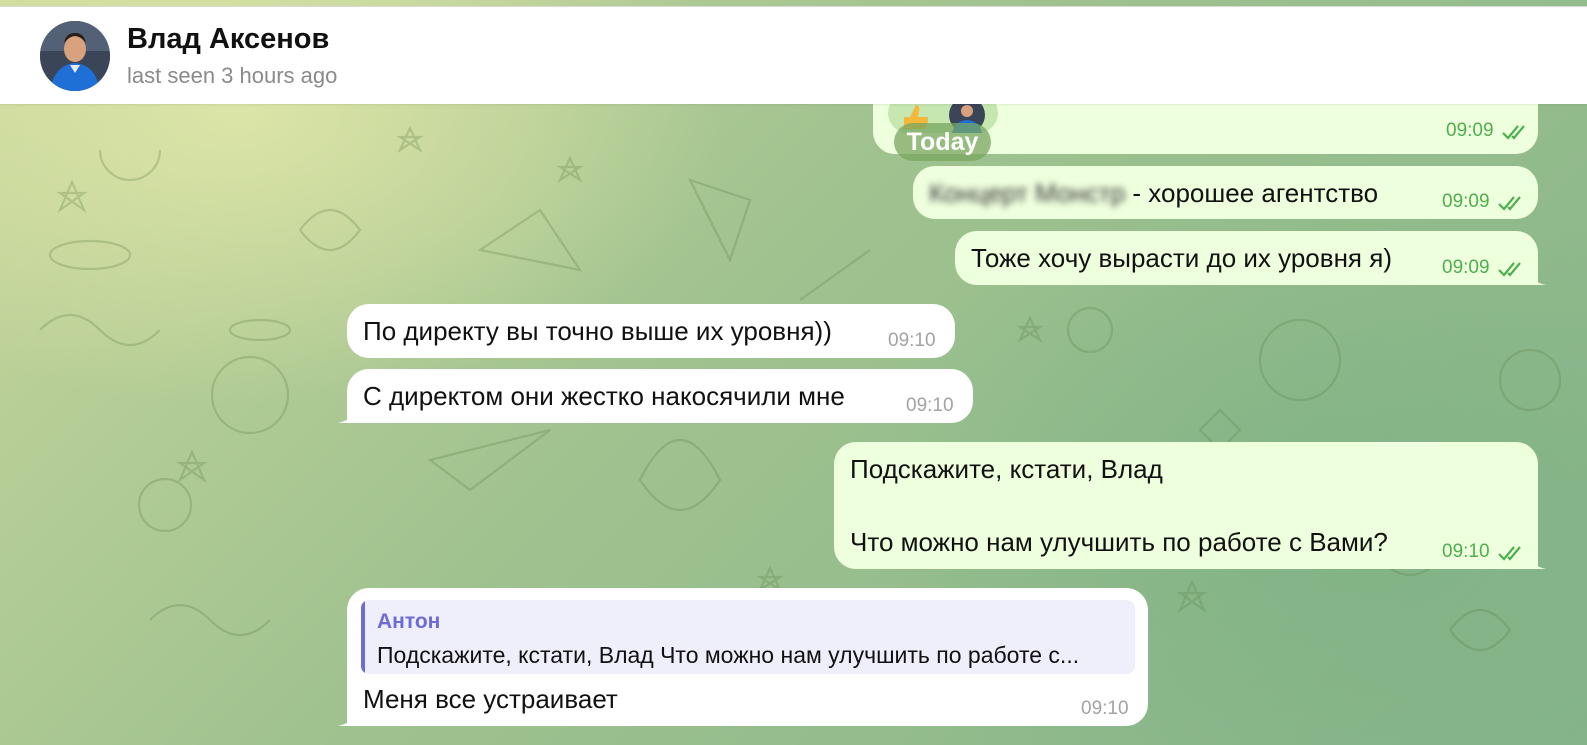 This screenshot has height=745, width=1587. Describe the element at coordinates (409, 621) in the screenshot. I see `reply-author: Антон` at that location.